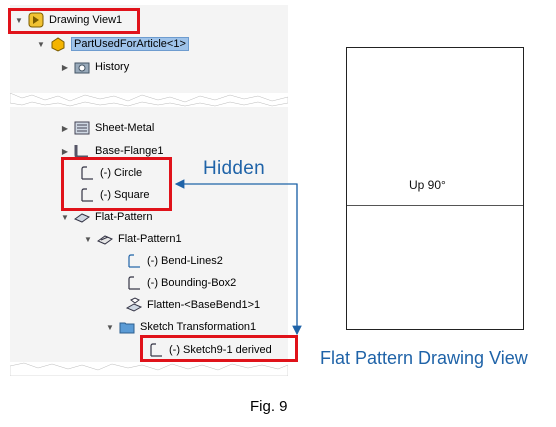  Describe the element at coordinates (435, 205) in the screenshot. I see `bend-line` at that location.